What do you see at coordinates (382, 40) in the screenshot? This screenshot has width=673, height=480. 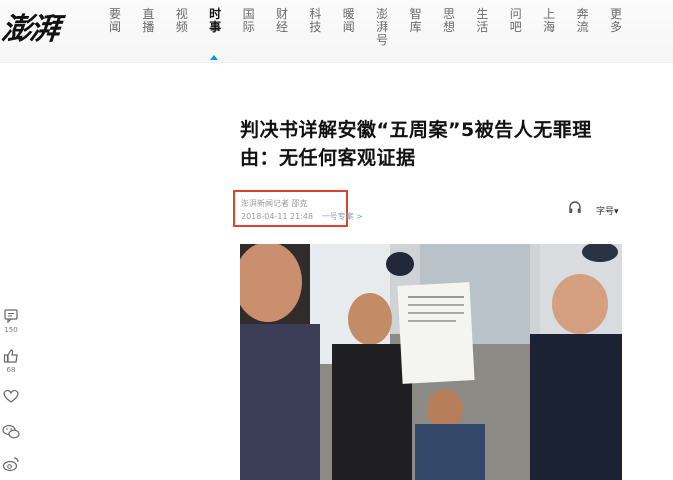 I see `nav-item-char: 号` at bounding box center [382, 40].